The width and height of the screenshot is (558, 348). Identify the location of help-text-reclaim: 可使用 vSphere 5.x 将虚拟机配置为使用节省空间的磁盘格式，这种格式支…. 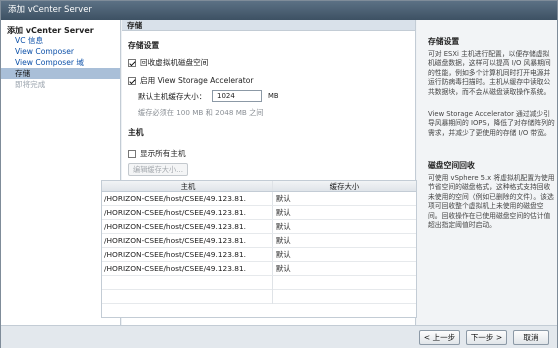
(491, 202).